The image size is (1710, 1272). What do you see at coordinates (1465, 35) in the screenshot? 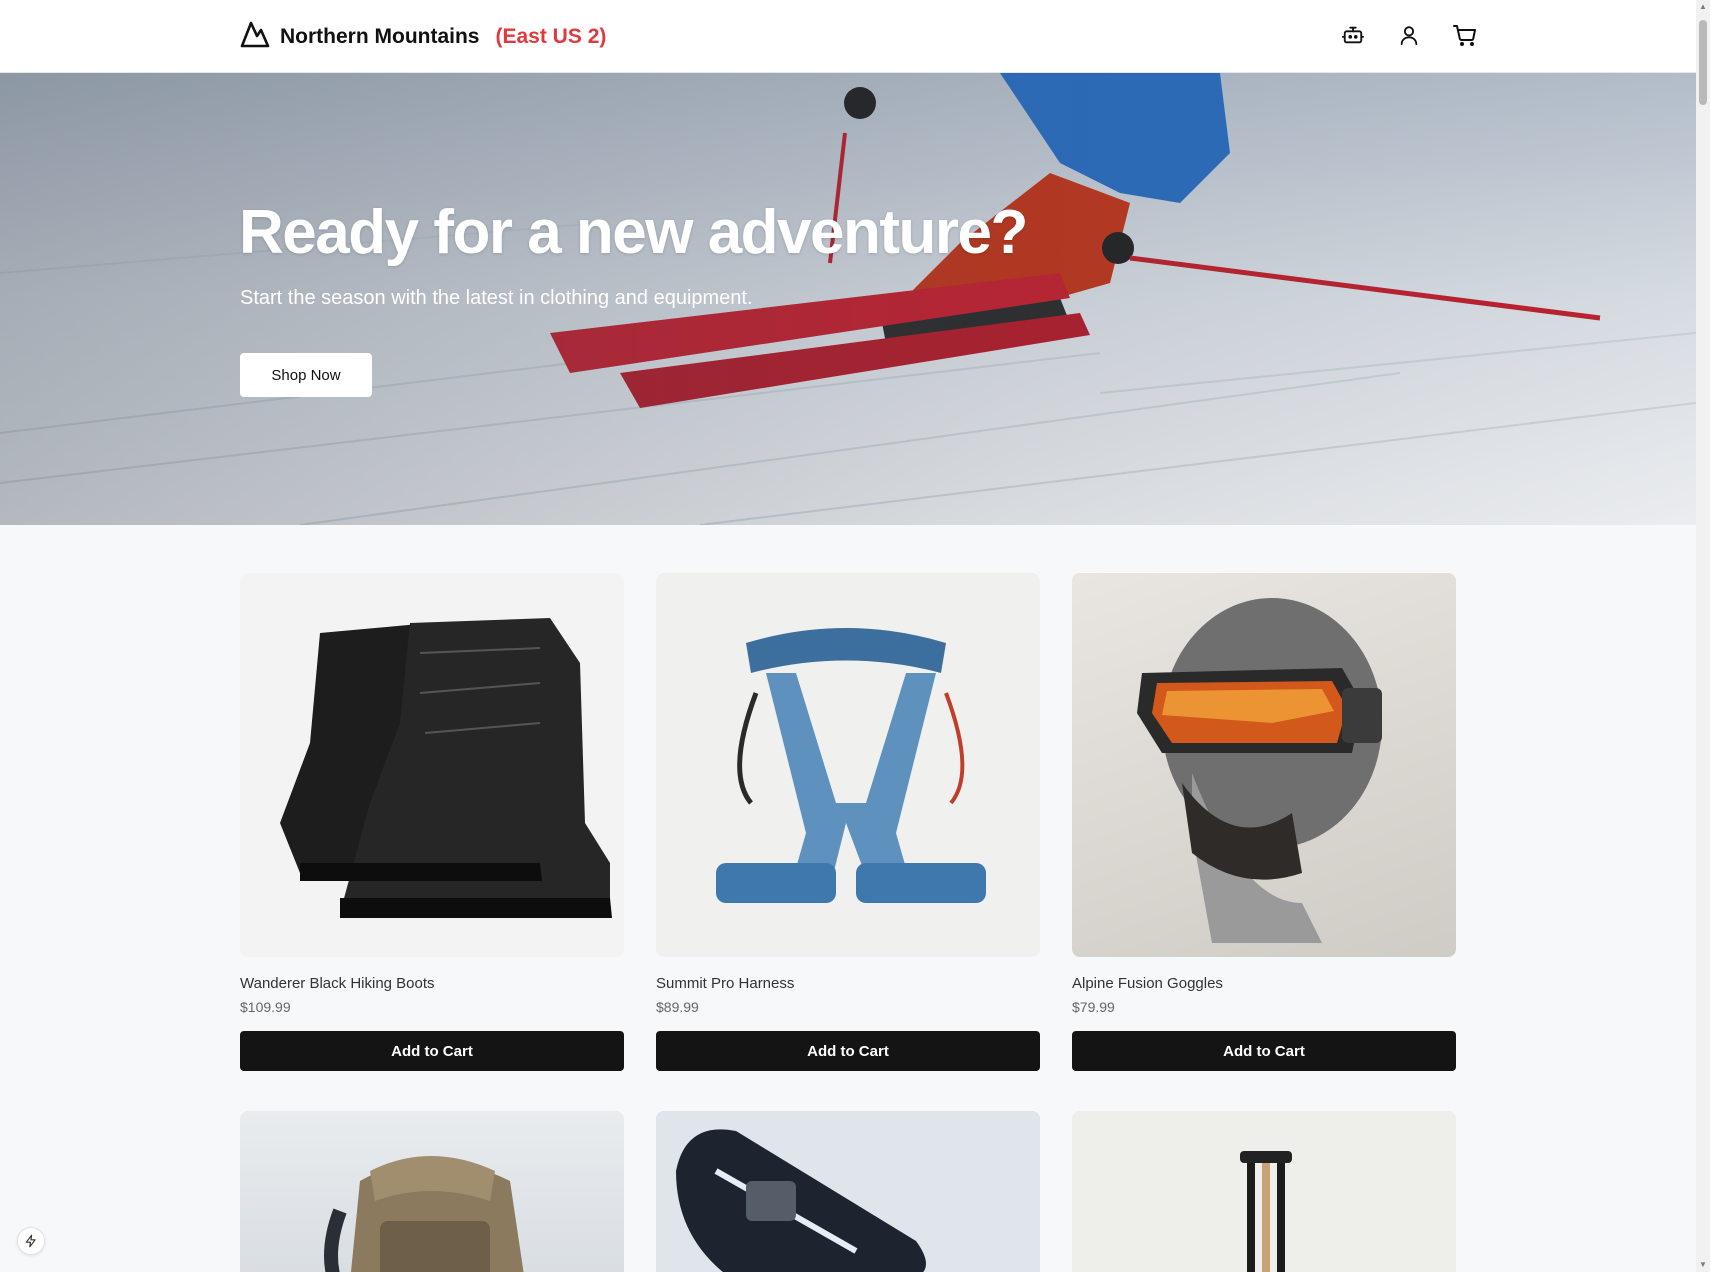
I see `cart-icon` at bounding box center [1465, 35].